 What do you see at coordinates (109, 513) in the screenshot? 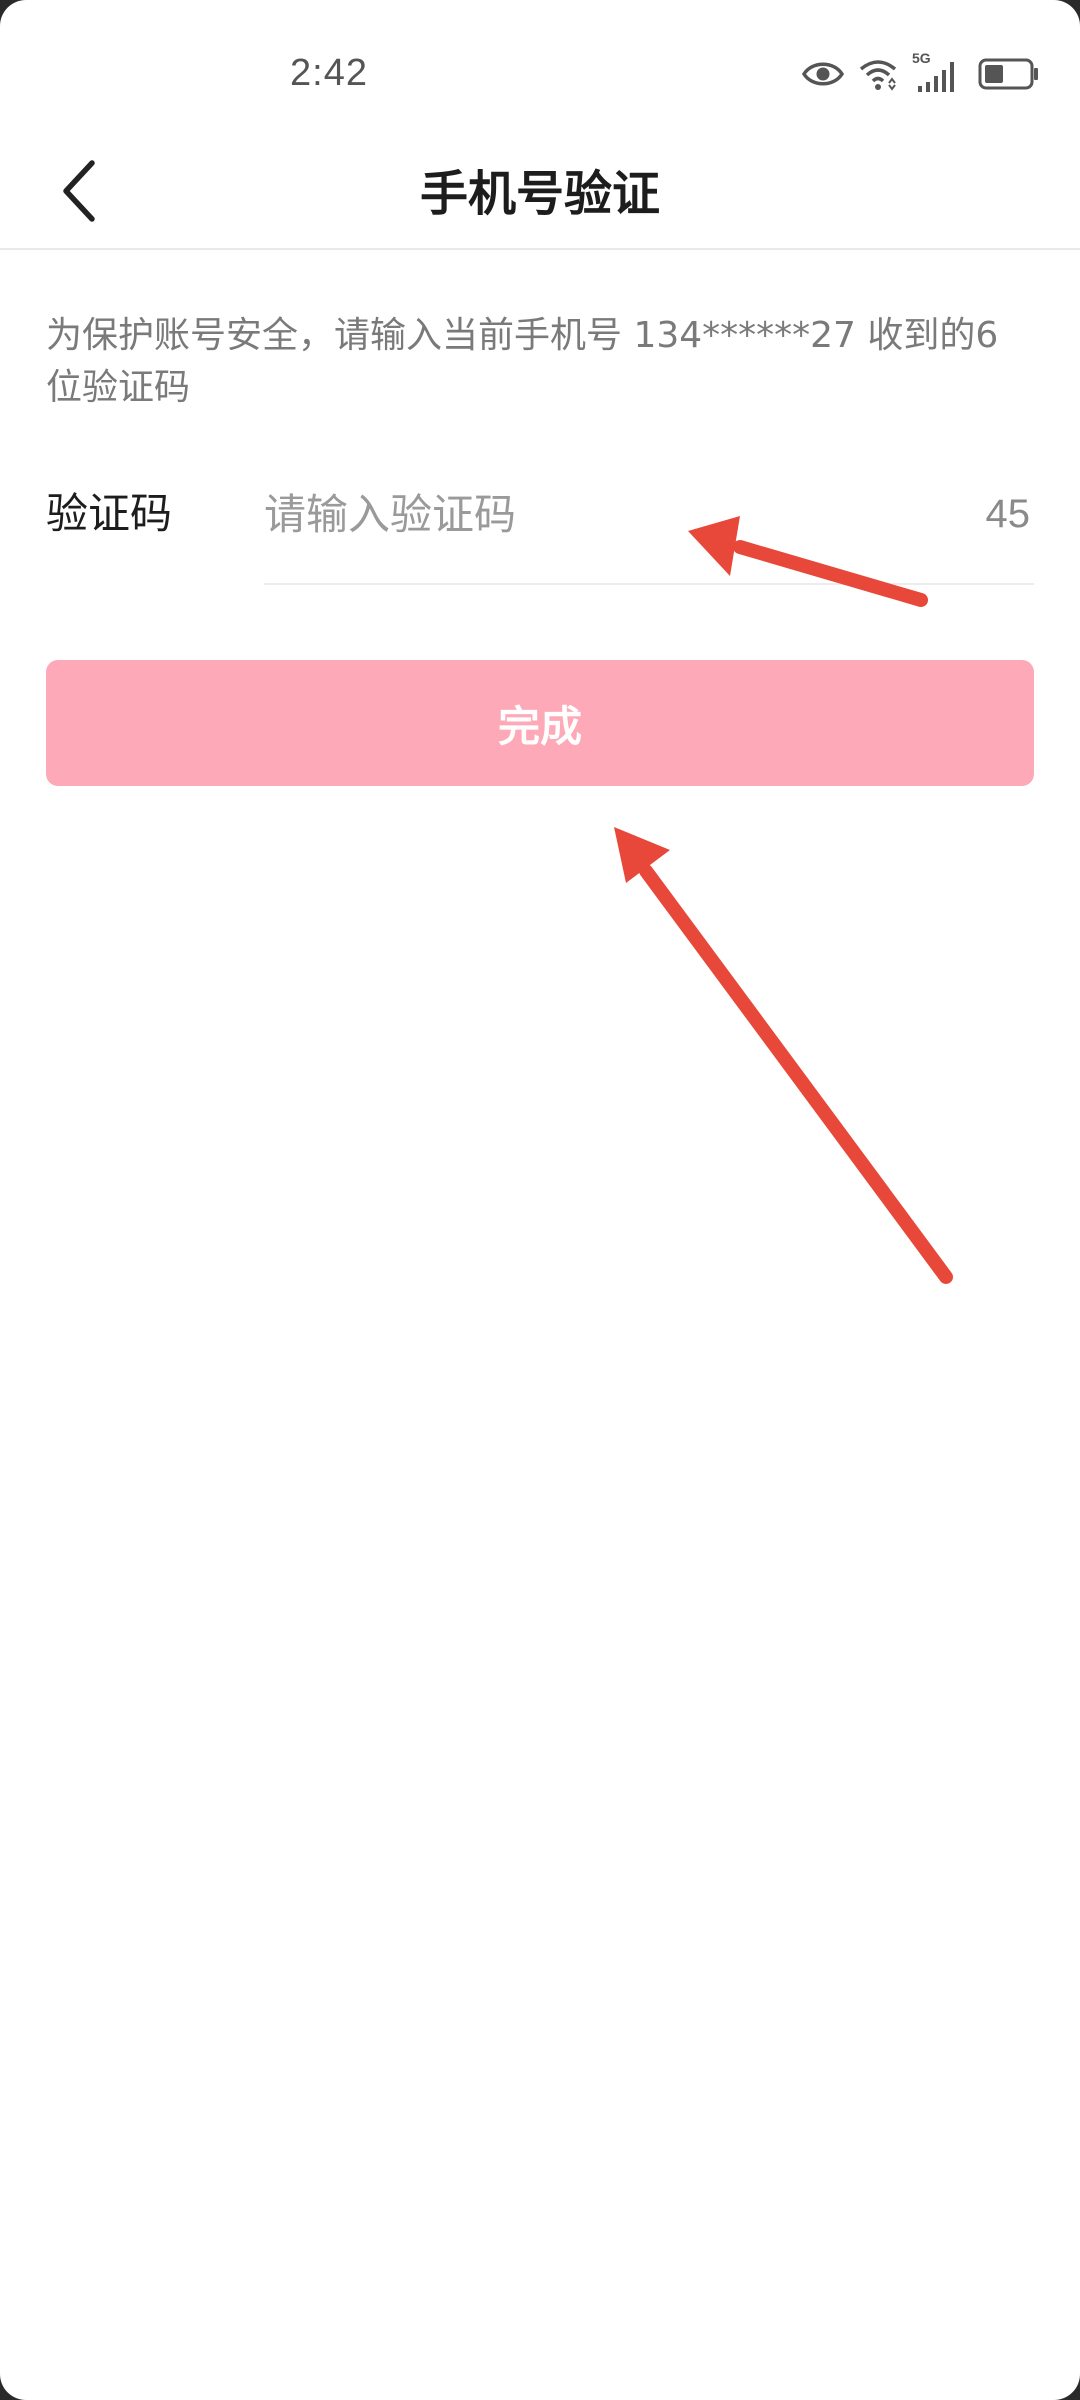
I see `code-label: 验证码` at bounding box center [109, 513].